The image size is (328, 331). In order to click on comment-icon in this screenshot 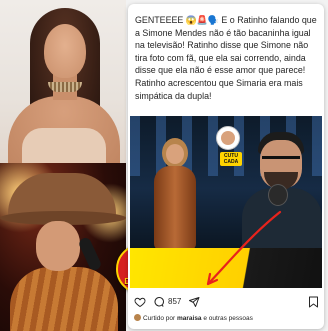, I will do `click(159, 302)`.